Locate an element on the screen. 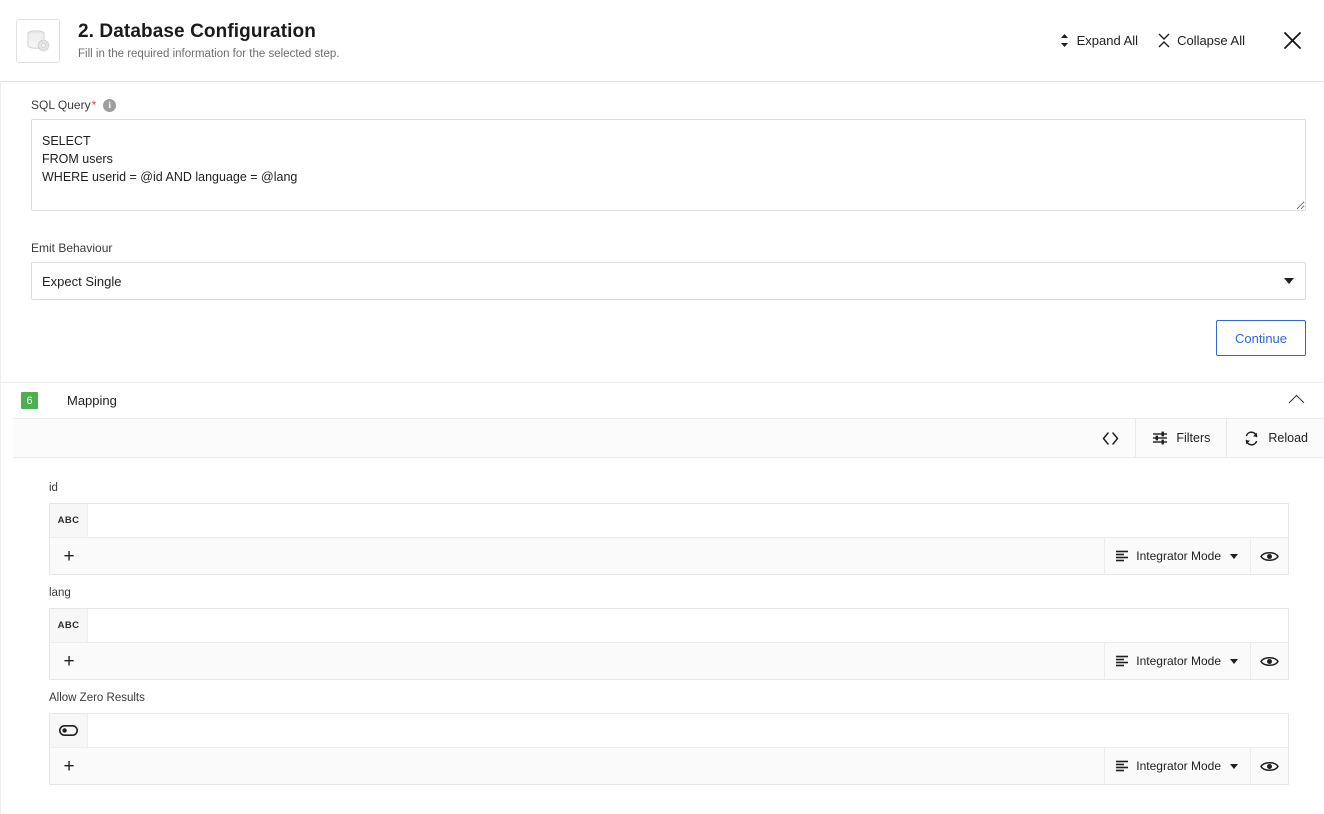 Image resolution: width=1324 pixels, height=814 pixels. mapping-panel-header: 6 Mapping is located at coordinates (662, 400).